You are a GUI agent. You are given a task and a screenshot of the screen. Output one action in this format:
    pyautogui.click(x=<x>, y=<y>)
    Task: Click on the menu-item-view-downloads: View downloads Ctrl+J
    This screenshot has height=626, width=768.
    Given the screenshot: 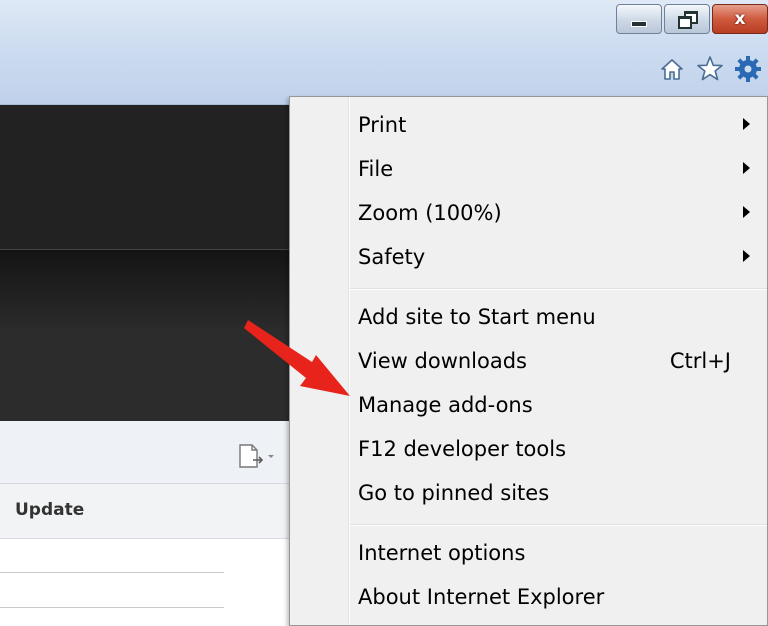 What is the action you would take?
    pyautogui.click(x=528, y=361)
    